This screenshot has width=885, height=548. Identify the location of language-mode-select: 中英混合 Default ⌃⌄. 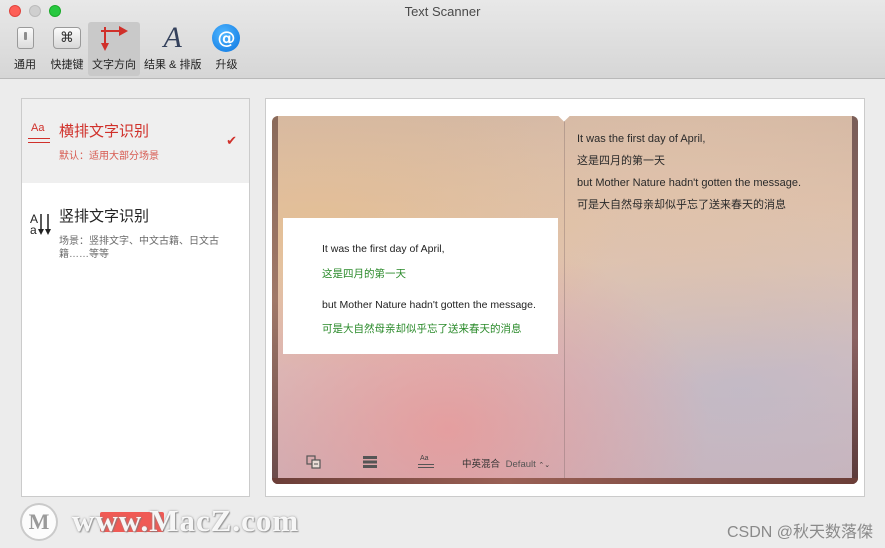
(506, 463).